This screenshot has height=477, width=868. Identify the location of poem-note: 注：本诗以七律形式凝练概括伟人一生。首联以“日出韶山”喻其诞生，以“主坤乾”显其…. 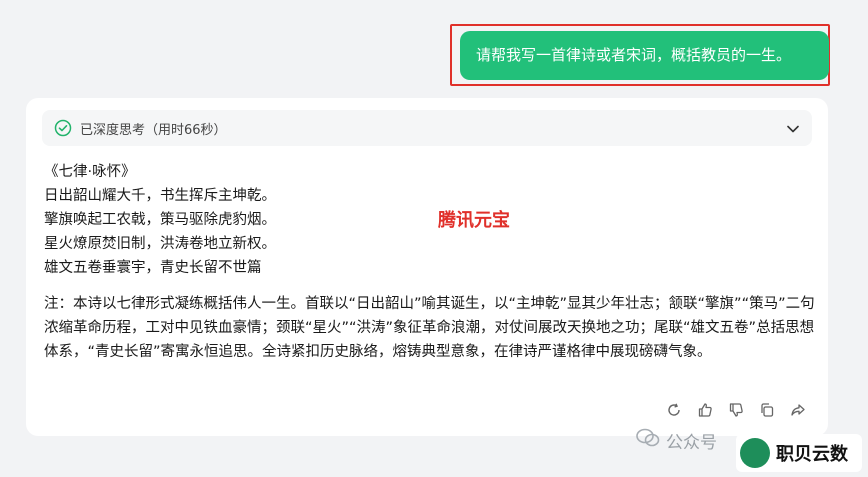
(429, 328).